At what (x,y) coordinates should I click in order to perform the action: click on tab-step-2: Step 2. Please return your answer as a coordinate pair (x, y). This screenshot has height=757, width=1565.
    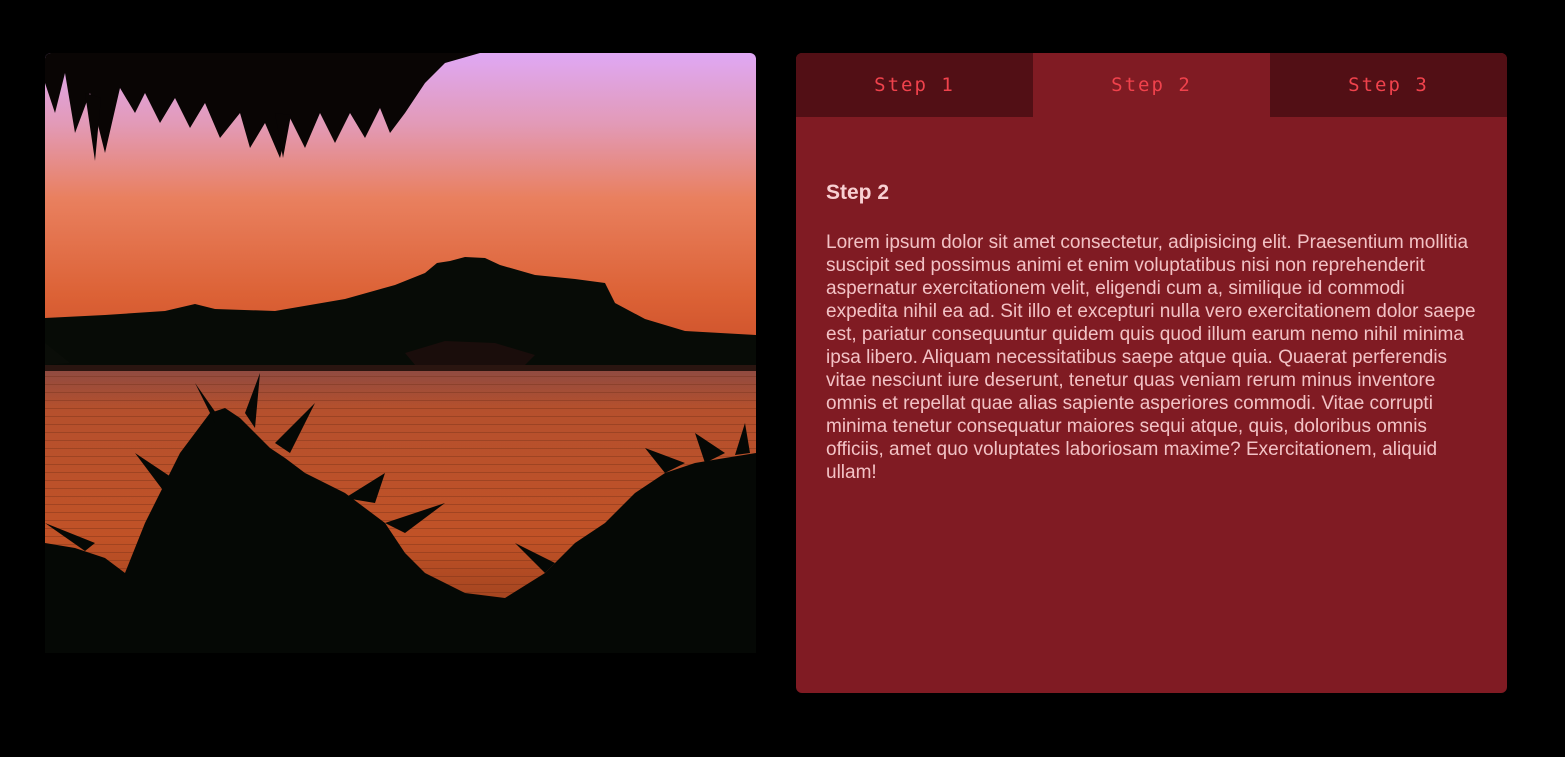
    Looking at the image, I should click on (1151, 85).